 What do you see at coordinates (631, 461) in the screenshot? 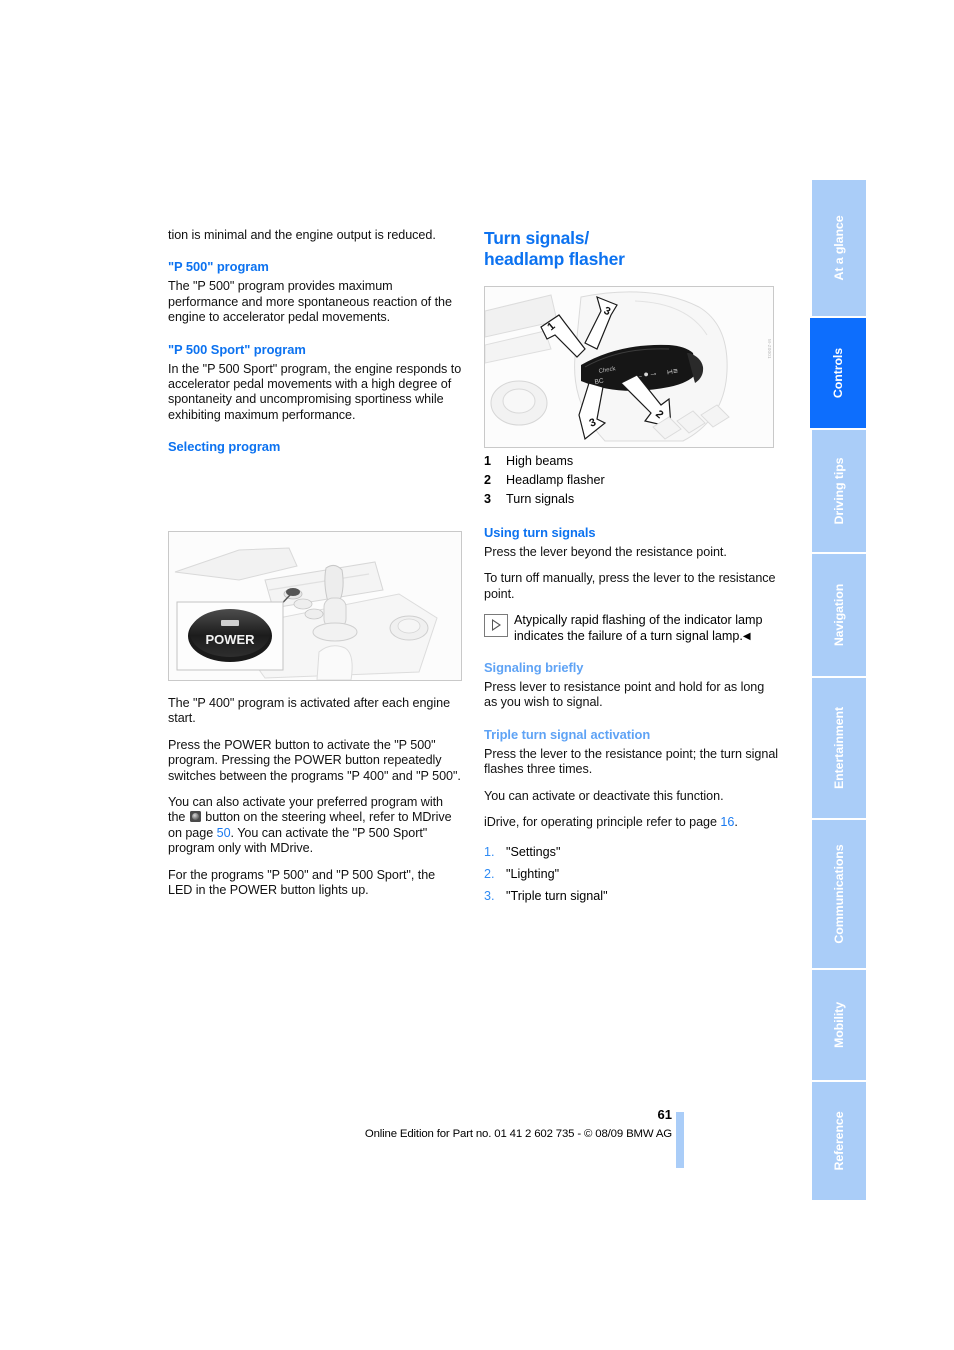
I see `legend-row: 1 High beams` at bounding box center [631, 461].